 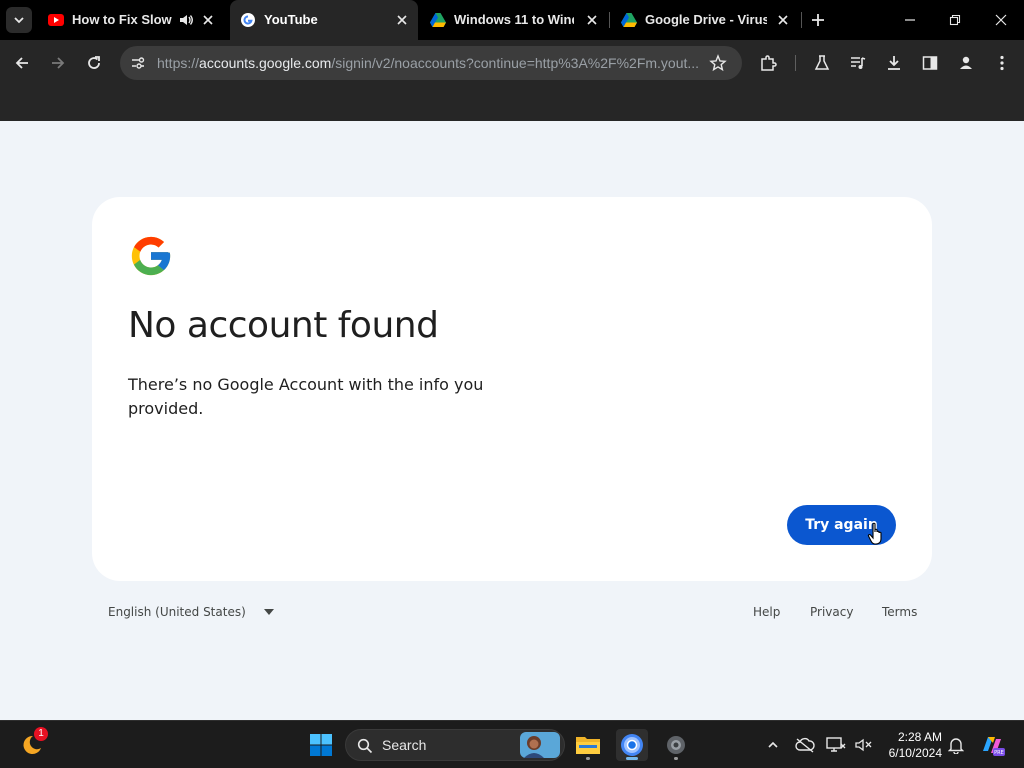 I want to click on taskbar-search: Search, so click(x=455, y=745).